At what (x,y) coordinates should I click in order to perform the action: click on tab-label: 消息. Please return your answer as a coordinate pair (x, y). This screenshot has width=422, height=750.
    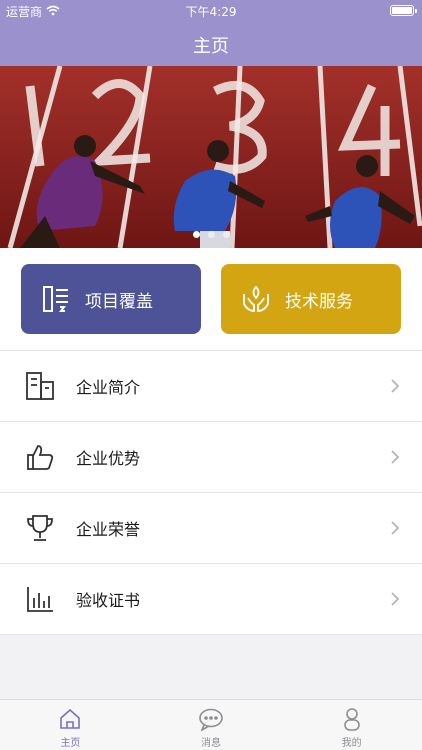
    Looking at the image, I should click on (211, 743).